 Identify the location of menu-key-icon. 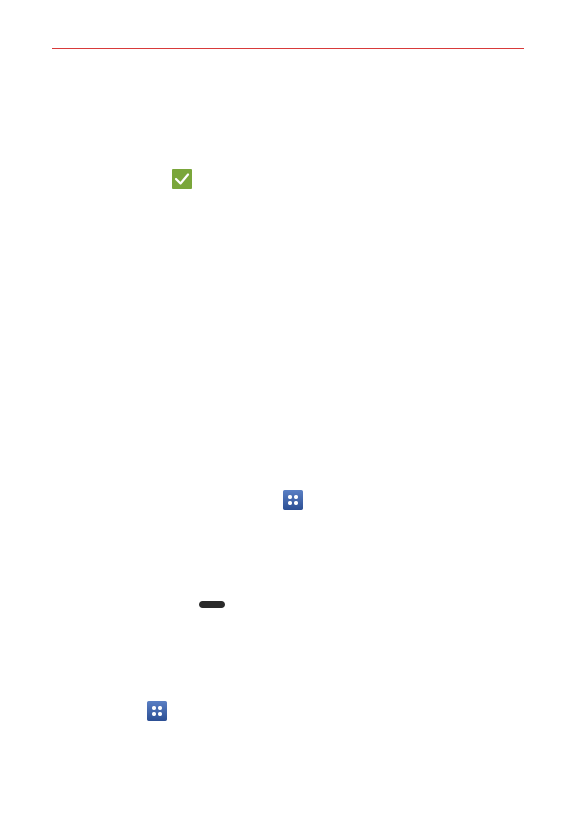
(212, 604).